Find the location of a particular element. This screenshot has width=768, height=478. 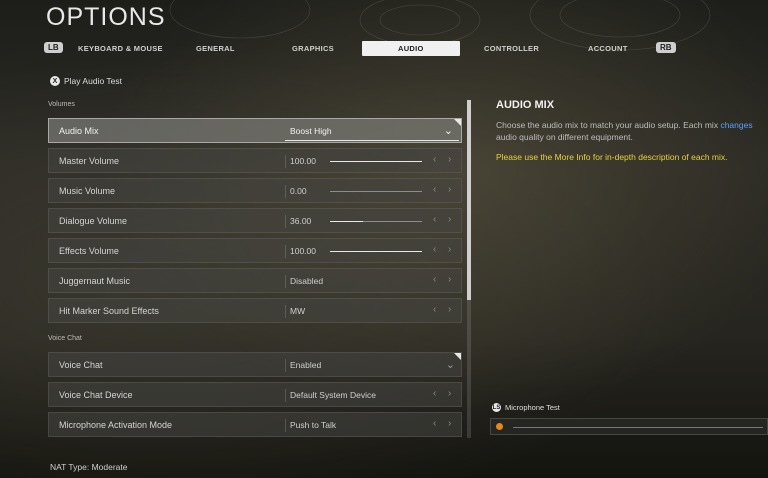

microphone-test-header: LS Microphone Test is located at coordinates (526, 407).